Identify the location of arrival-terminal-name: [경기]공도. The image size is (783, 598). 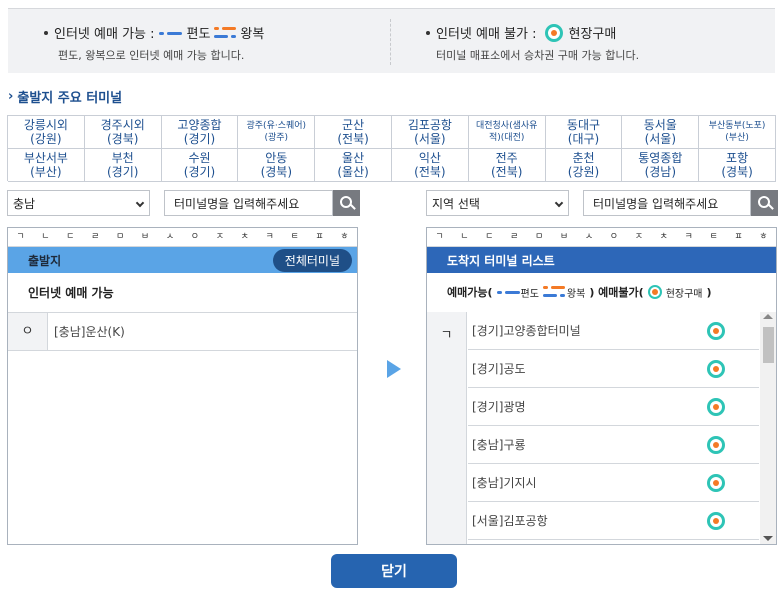
(499, 369).